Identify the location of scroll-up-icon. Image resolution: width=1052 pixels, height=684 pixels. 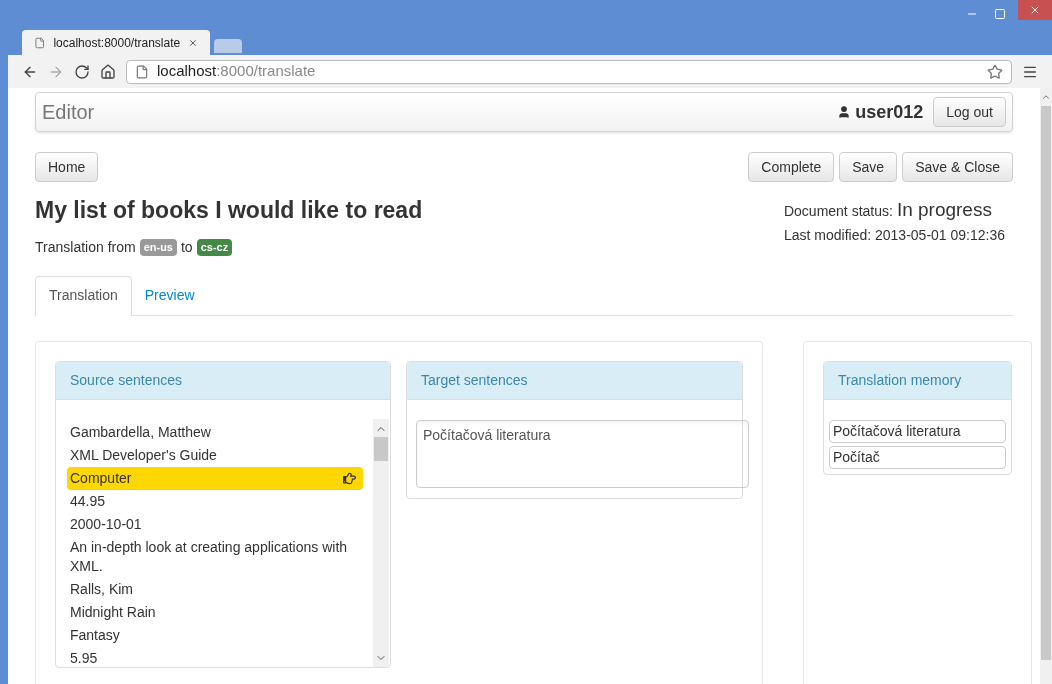
(1046, 97).